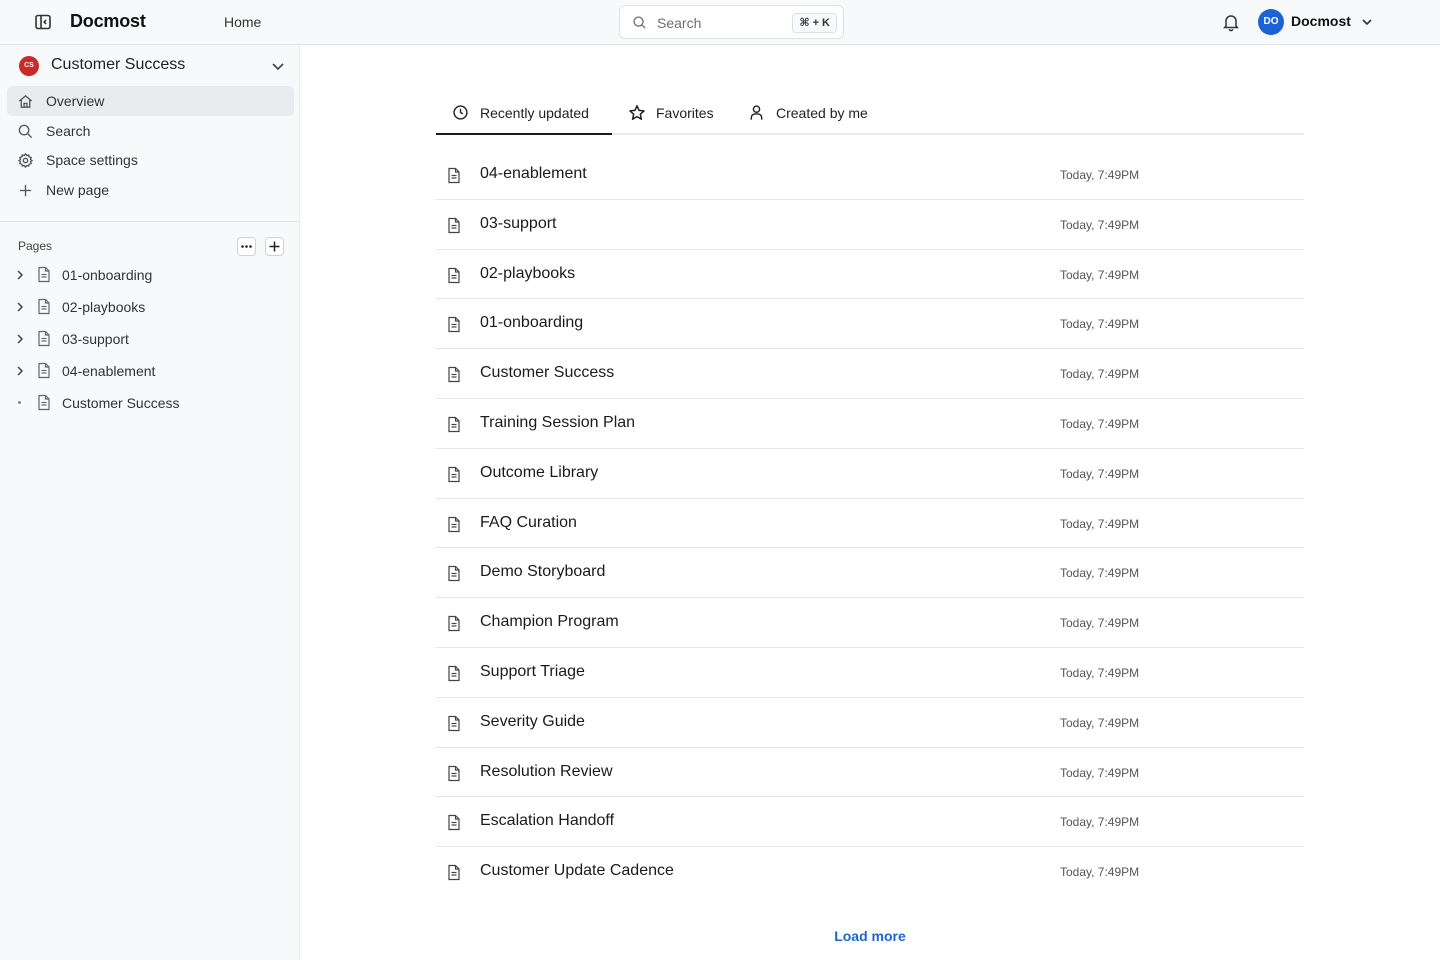 This screenshot has width=1440, height=960. What do you see at coordinates (547, 373) in the screenshot?
I see `page-title: Customer Success` at bounding box center [547, 373].